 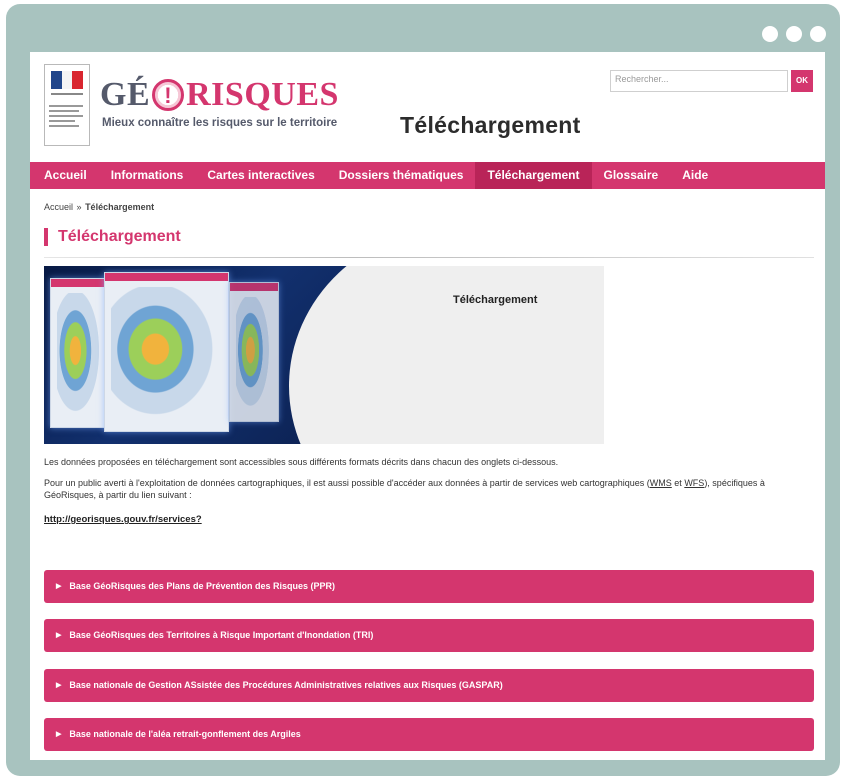 I want to click on breadcrumb-home-link: Accueil, so click(x=58, y=207).